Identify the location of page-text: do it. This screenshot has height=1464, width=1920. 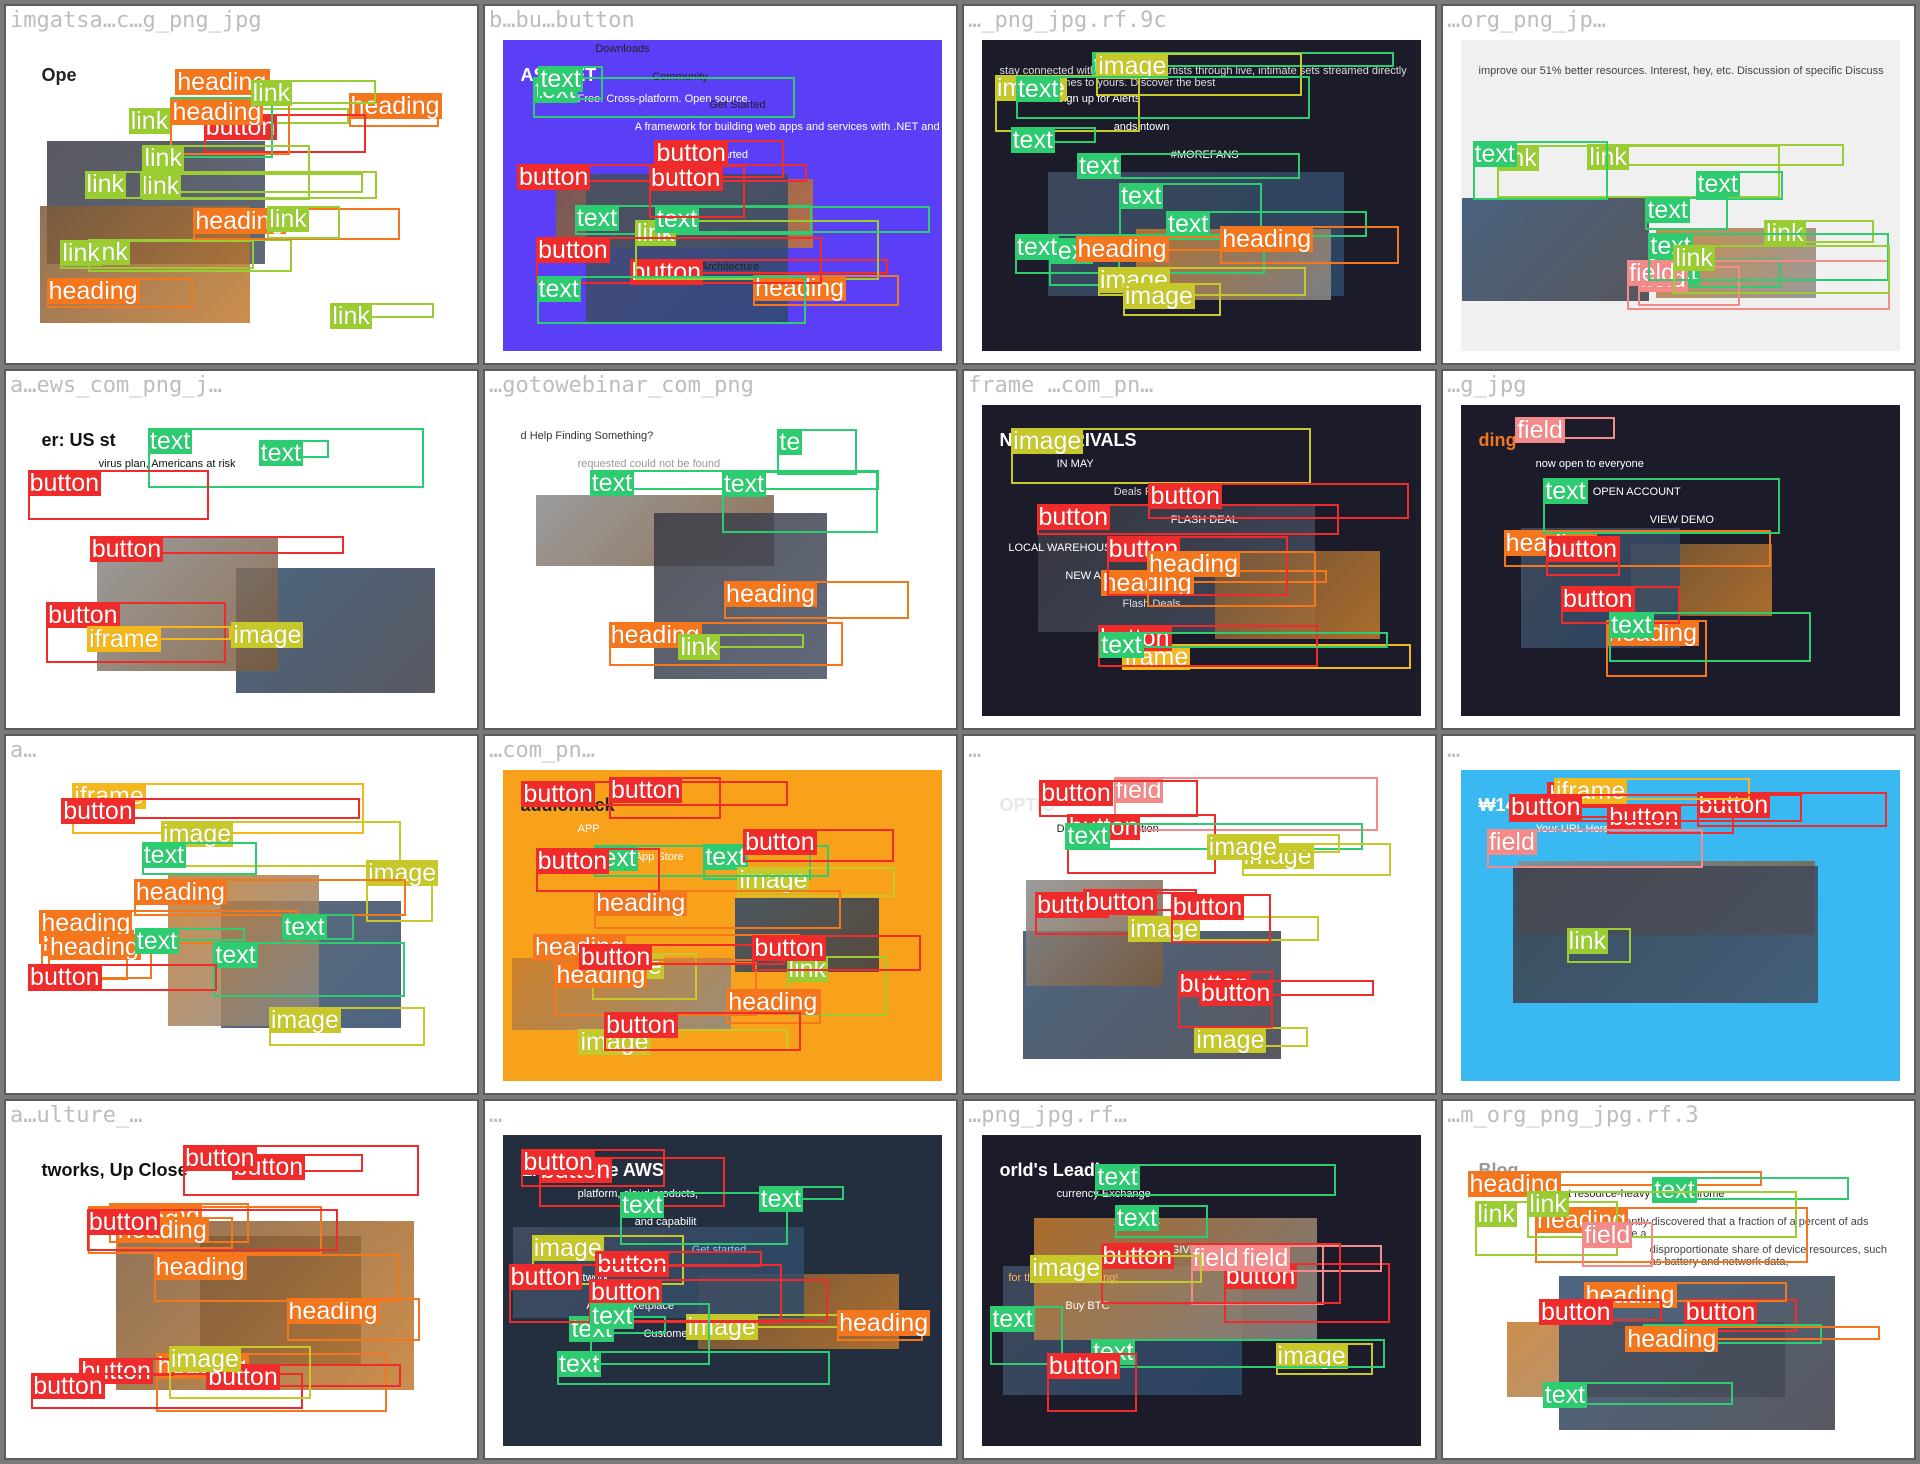
(109, 1193).